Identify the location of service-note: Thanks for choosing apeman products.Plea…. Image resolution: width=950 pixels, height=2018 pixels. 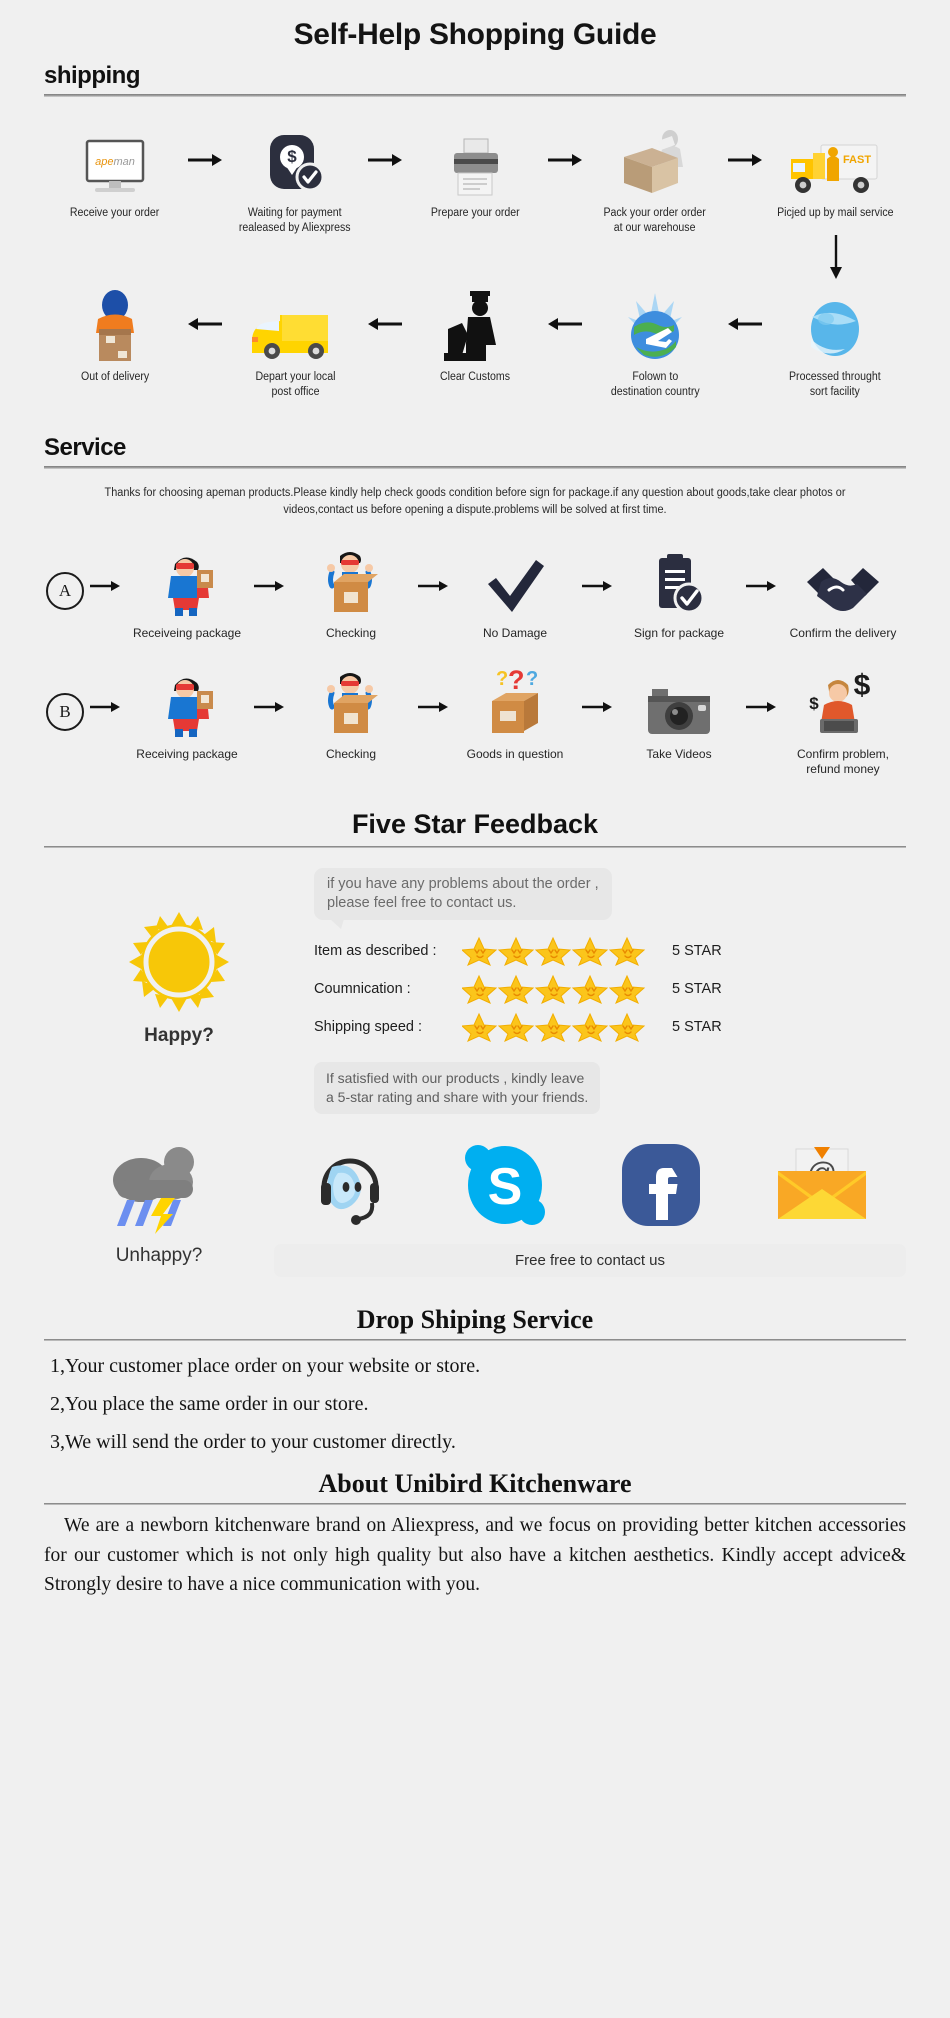
(475, 501).